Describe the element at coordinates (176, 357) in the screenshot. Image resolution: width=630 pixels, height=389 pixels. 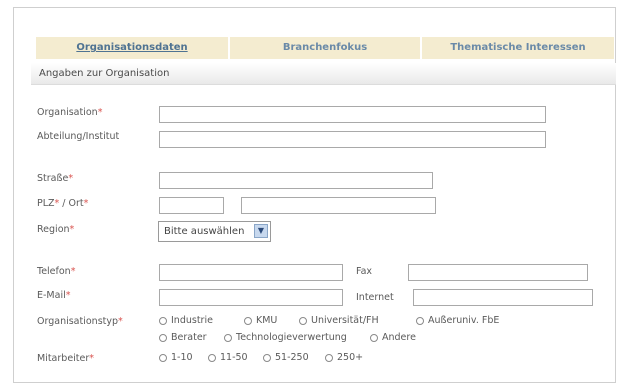
I see `radio-option-1-10: 1-10` at that location.